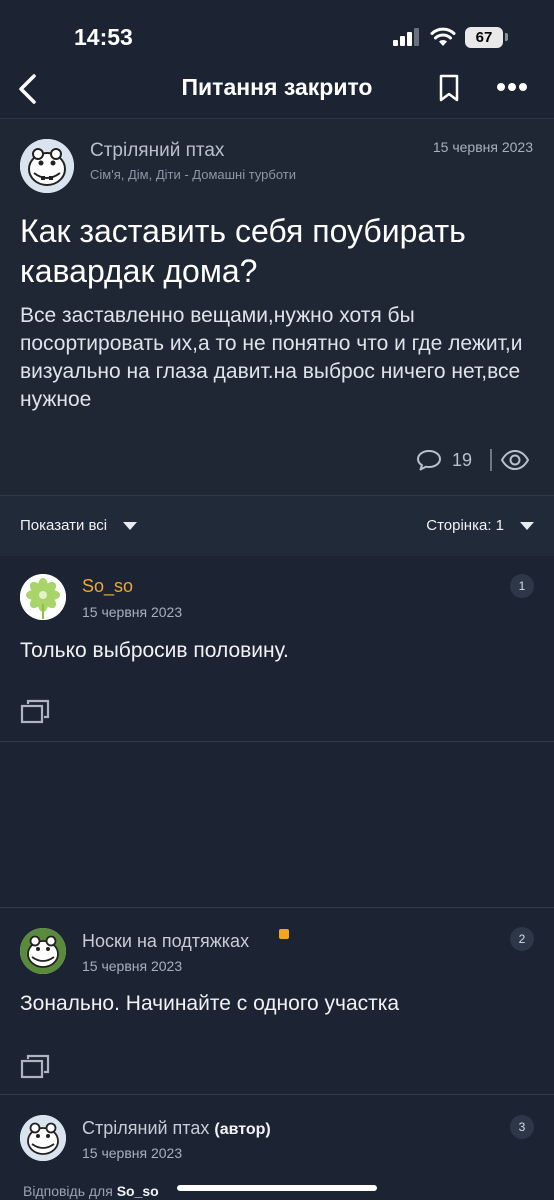 The image size is (554, 1200). I want to click on answer-author-line: Стріляний птах (автор), so click(176, 1128).